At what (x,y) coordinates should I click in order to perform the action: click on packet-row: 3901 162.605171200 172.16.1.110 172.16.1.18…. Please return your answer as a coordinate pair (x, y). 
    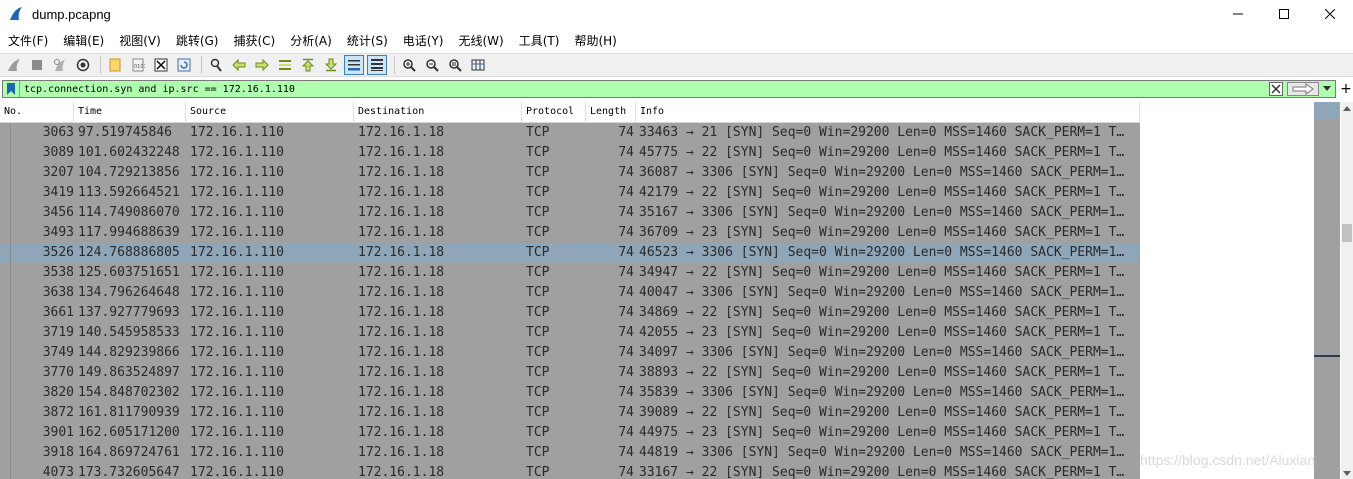
    Looking at the image, I should click on (570, 433).